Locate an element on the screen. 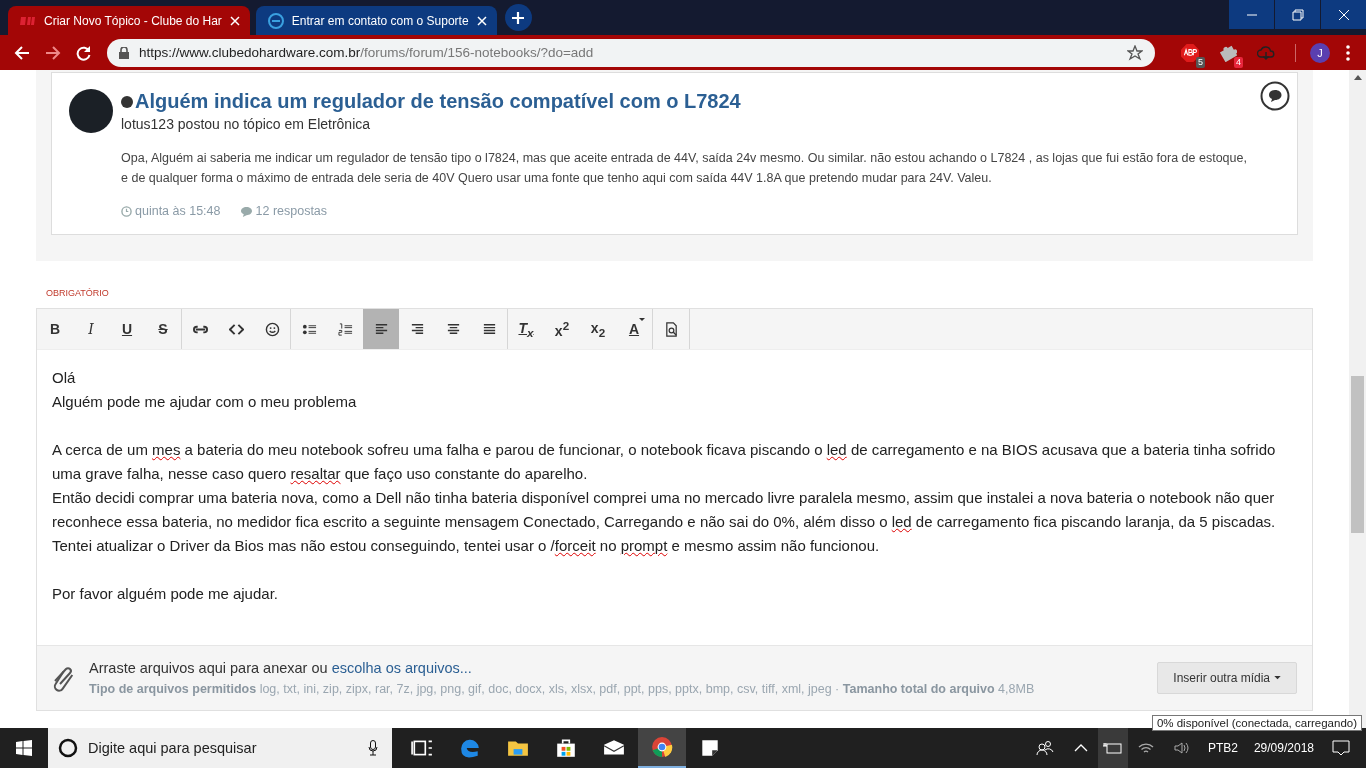 The image size is (1366, 768). comments-icon is located at coordinates (1275, 96).